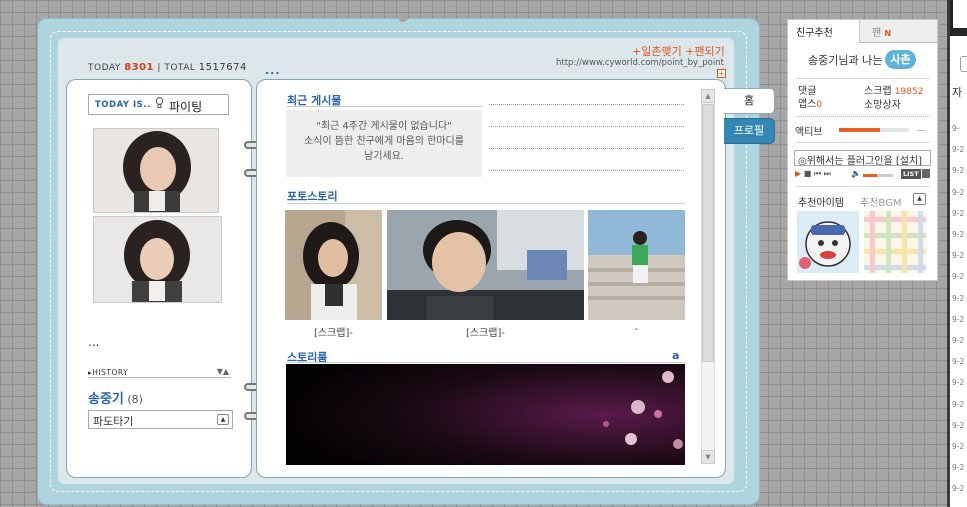  Describe the element at coordinates (156, 170) in the screenshot. I see `profile-photo-top` at that location.